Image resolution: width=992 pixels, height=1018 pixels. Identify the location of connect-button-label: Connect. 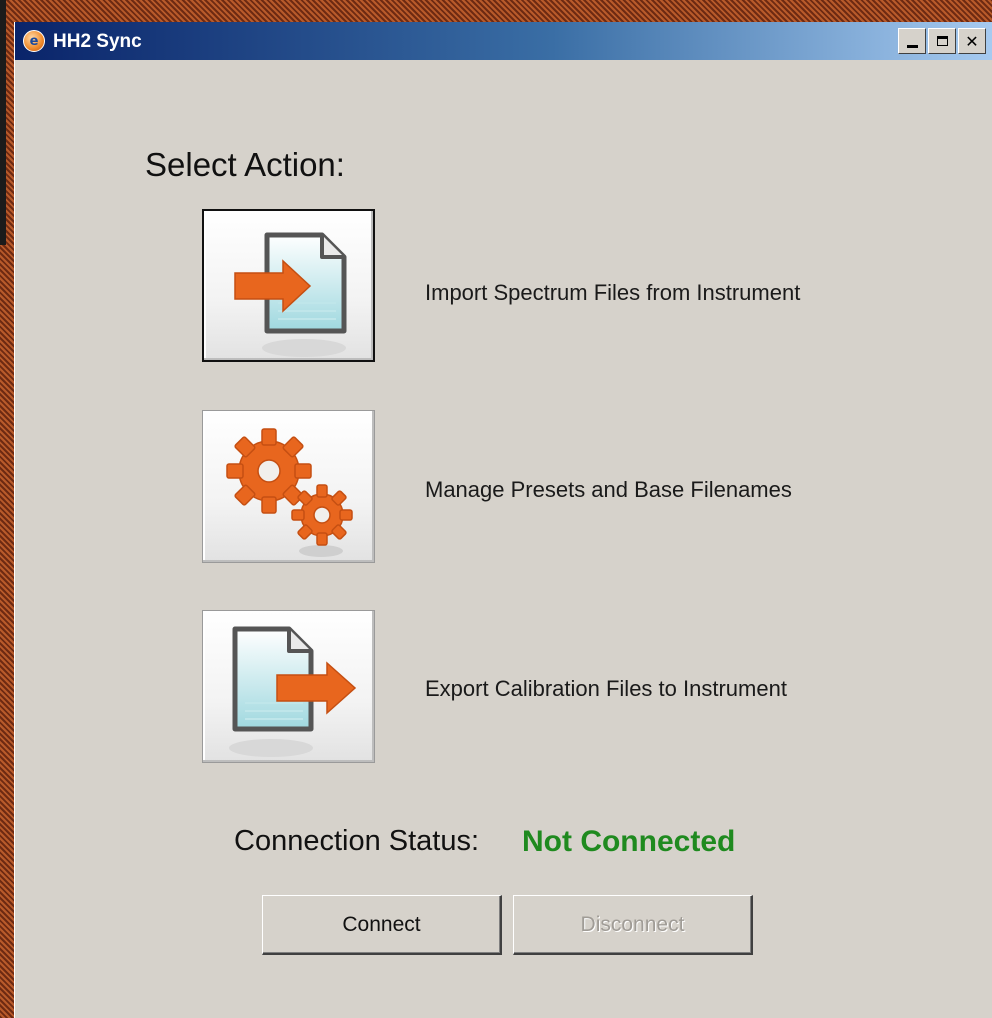
(381, 924).